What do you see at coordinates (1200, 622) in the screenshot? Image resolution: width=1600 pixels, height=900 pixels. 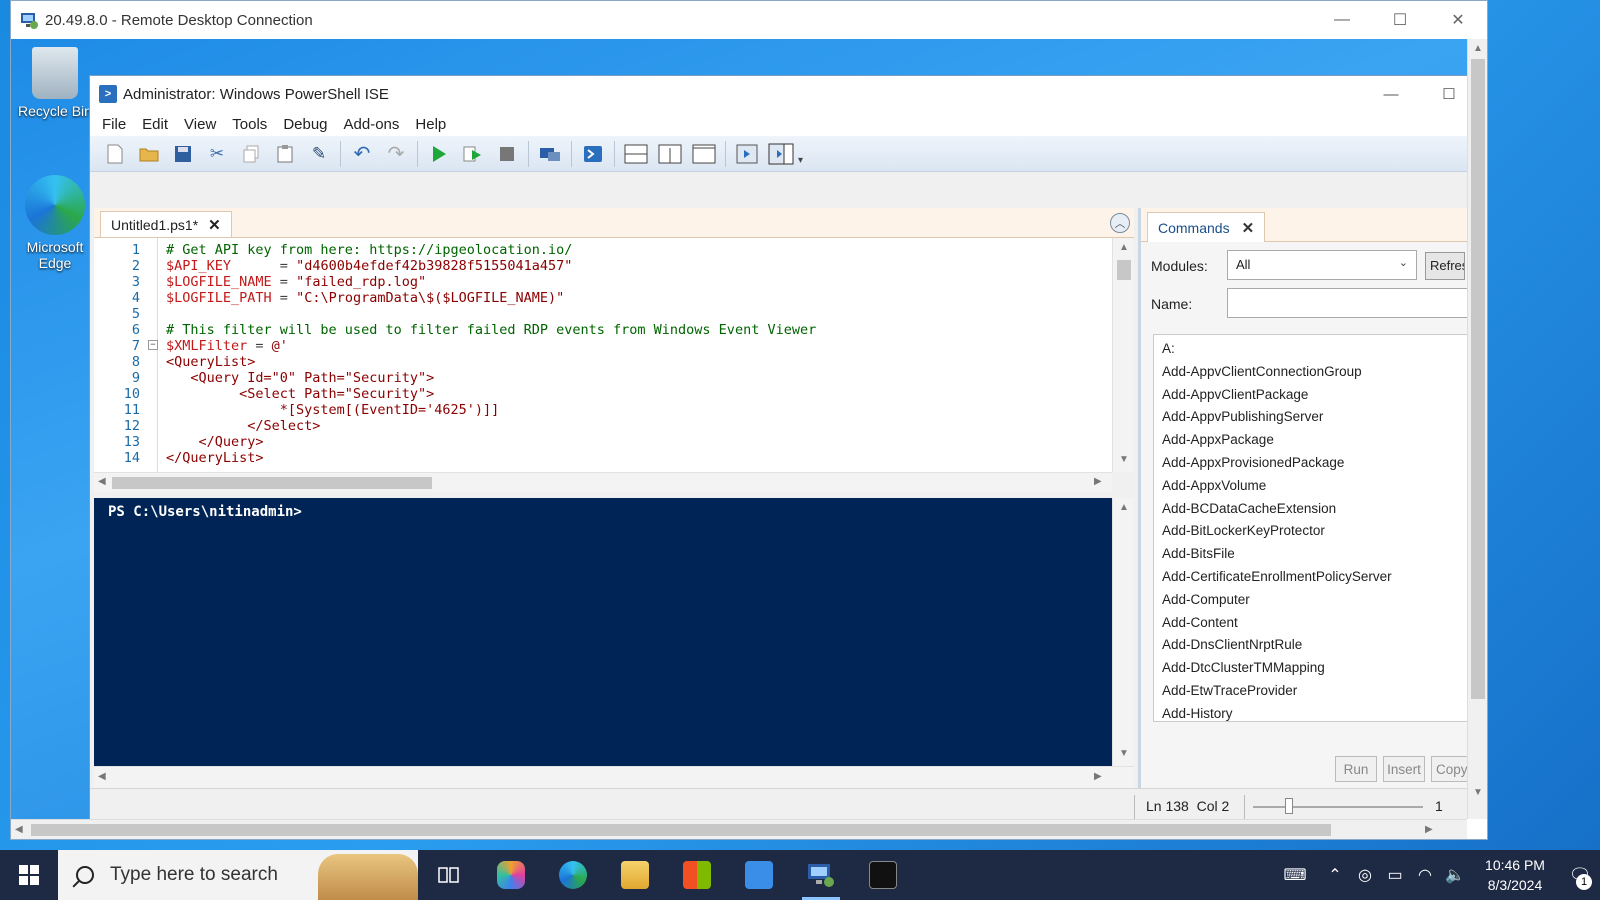 I see `command-list-item: Add-Content` at bounding box center [1200, 622].